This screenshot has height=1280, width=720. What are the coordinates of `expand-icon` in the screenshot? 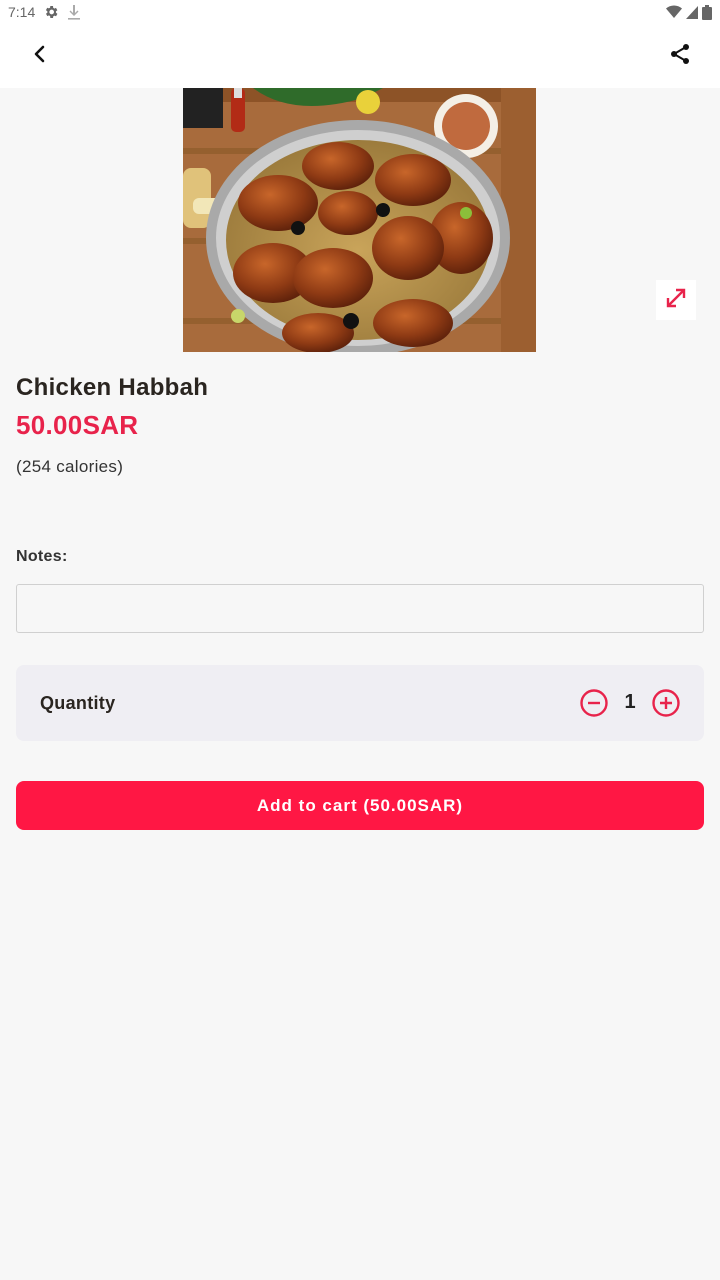 It's located at (676, 300).